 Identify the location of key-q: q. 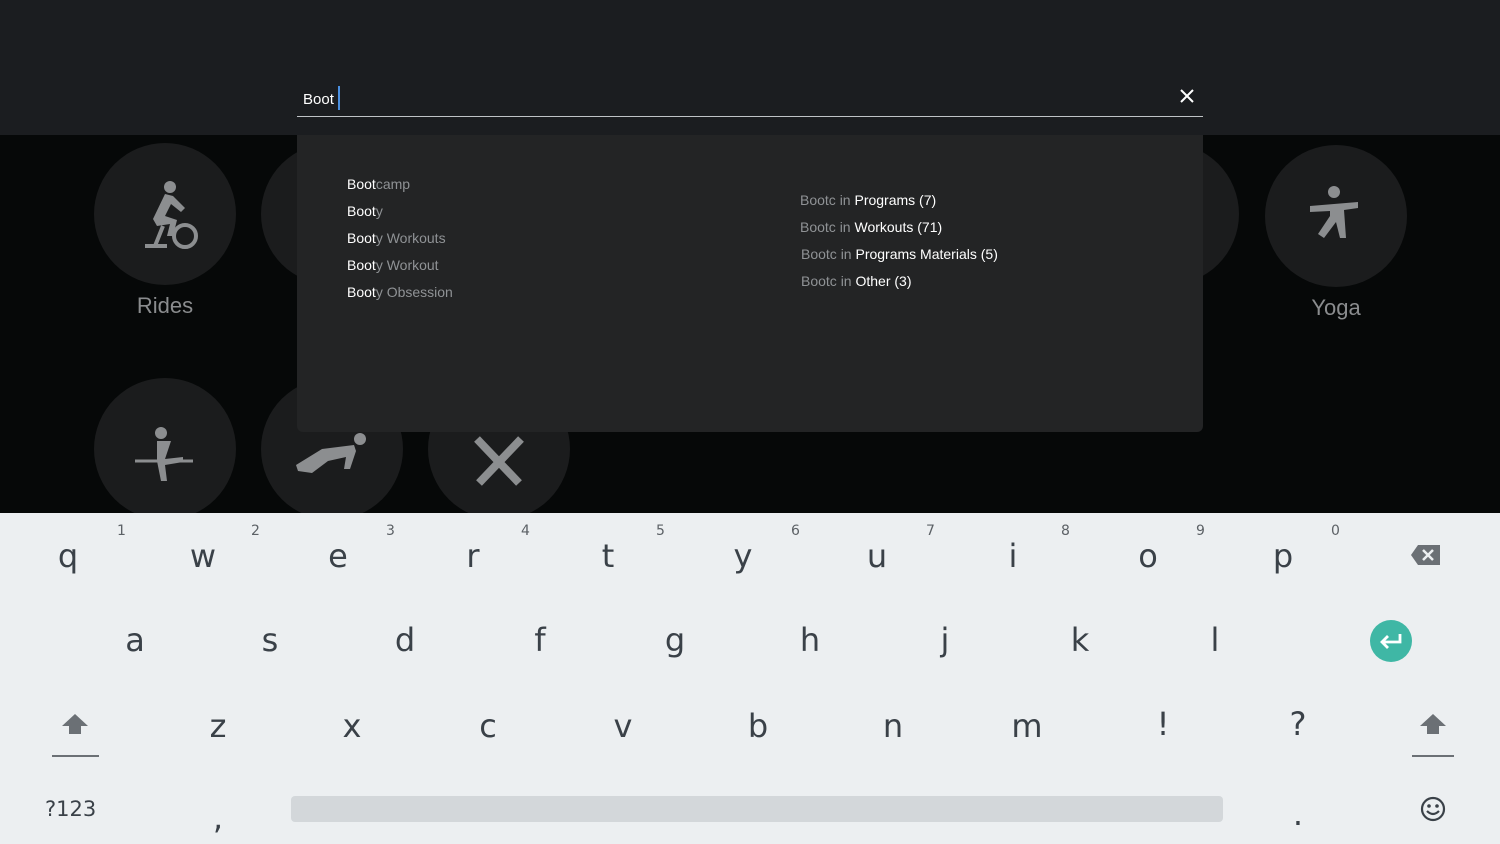
(68, 556).